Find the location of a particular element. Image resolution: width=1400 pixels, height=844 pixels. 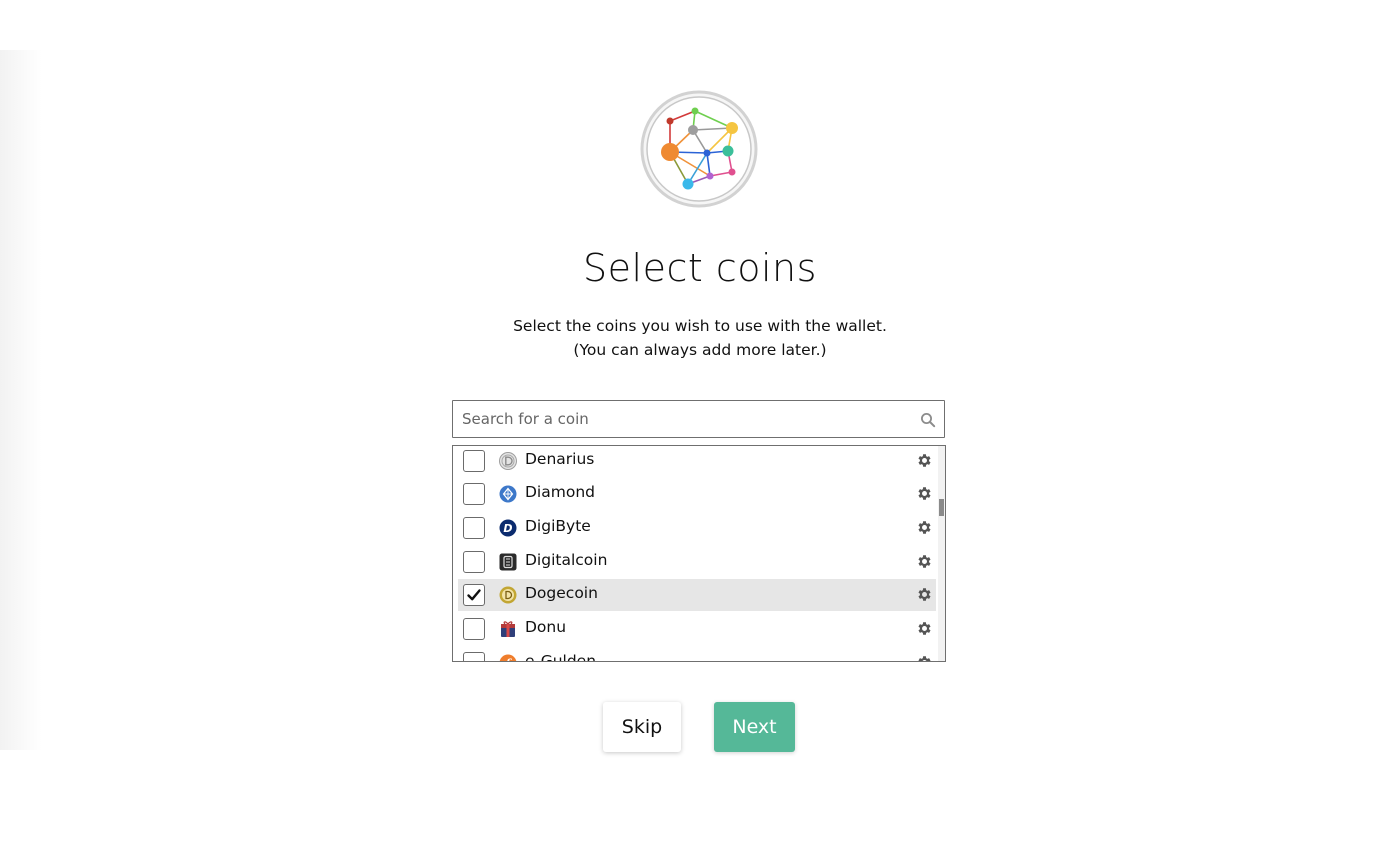

coin-row-dogecoin: Dogecoin is located at coordinates (697, 595).